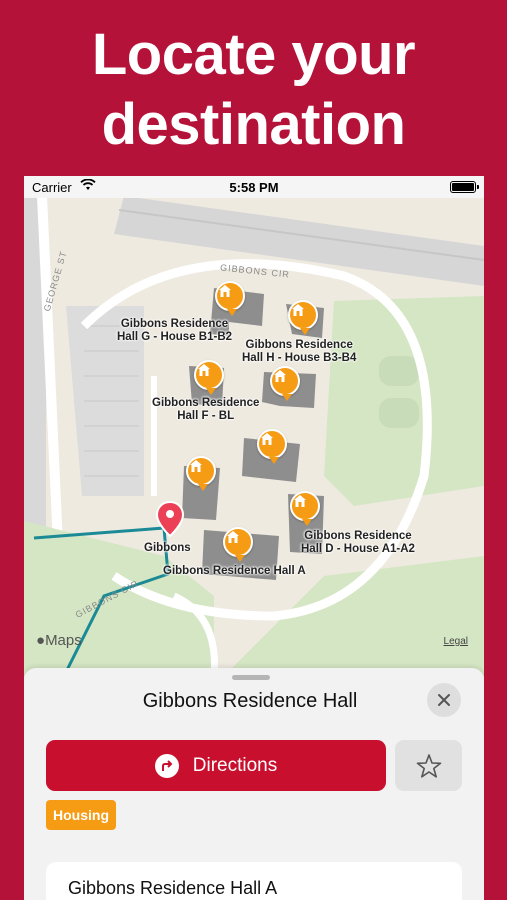  I want to click on map-label-line: Hall D - House A1-A2, so click(358, 549).